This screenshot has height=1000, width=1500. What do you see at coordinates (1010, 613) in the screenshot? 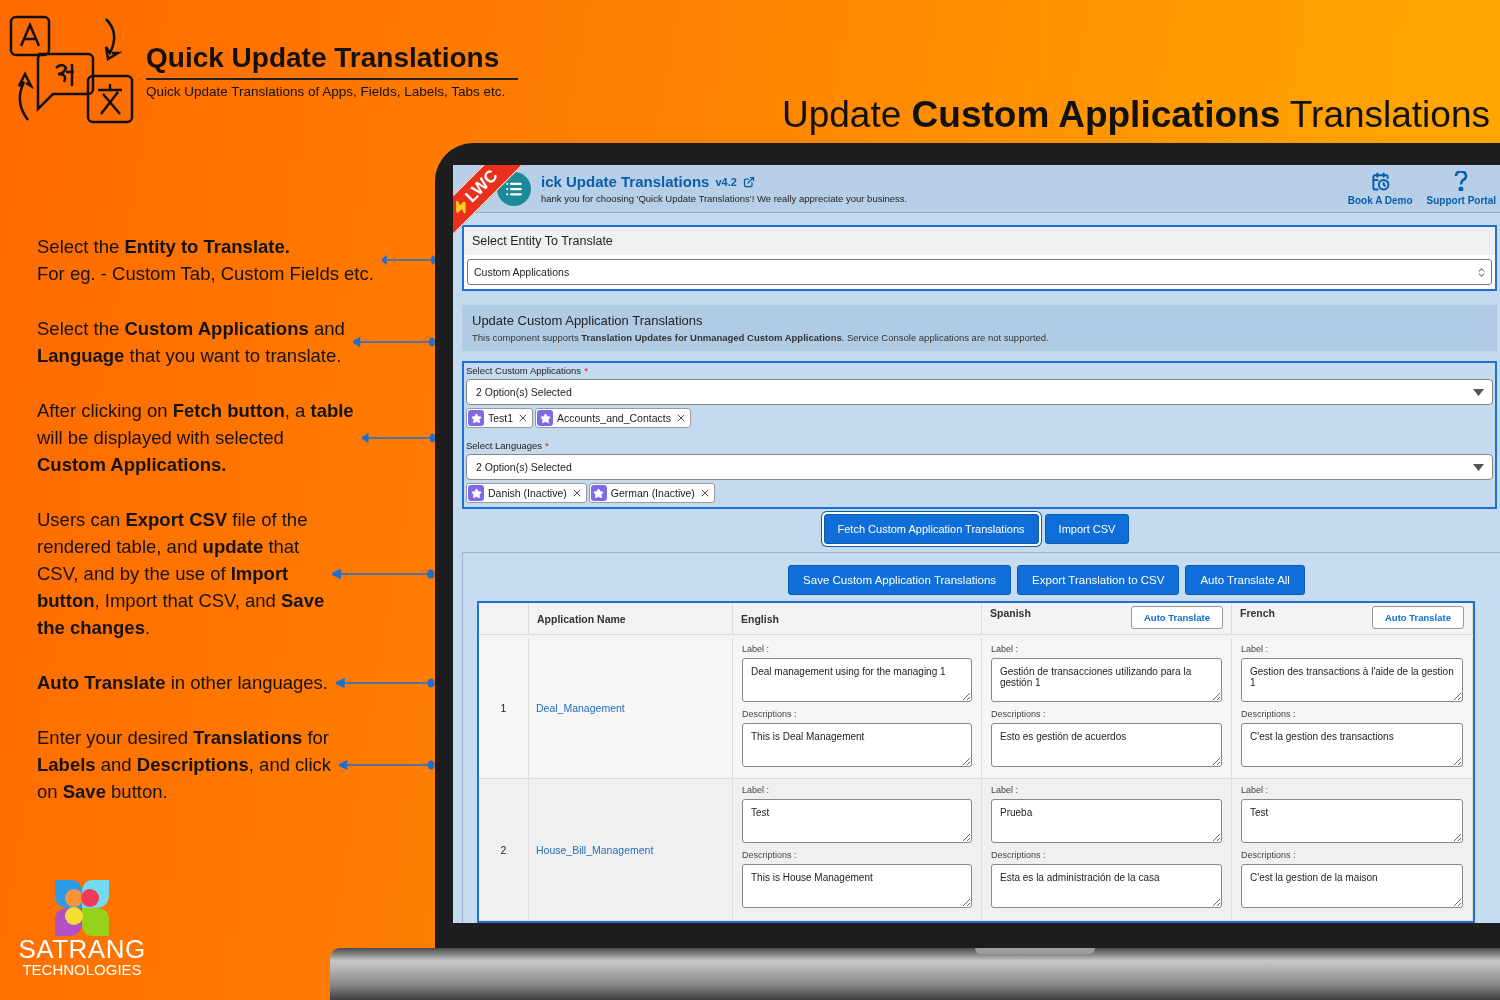
I see `column-title: Spanish` at bounding box center [1010, 613].